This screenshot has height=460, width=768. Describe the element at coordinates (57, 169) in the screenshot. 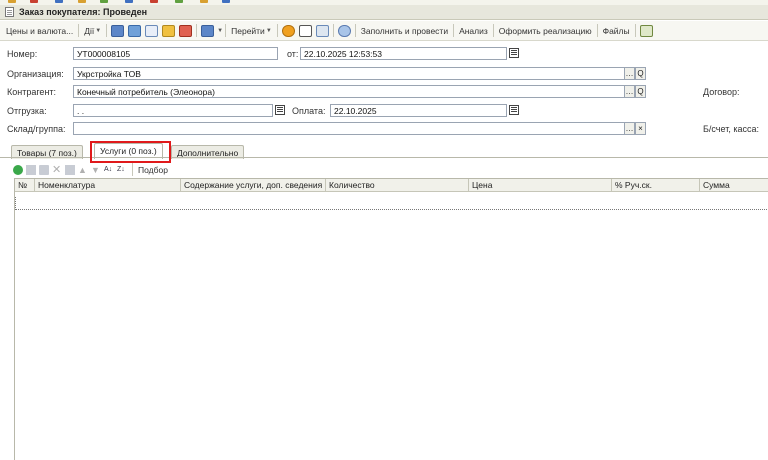

I see `delete-row-icon: ✕` at that location.